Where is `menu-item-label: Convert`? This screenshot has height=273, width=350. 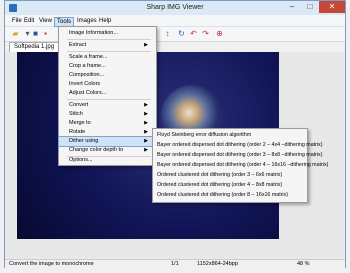 menu-item-label: Convert is located at coordinates (79, 105).